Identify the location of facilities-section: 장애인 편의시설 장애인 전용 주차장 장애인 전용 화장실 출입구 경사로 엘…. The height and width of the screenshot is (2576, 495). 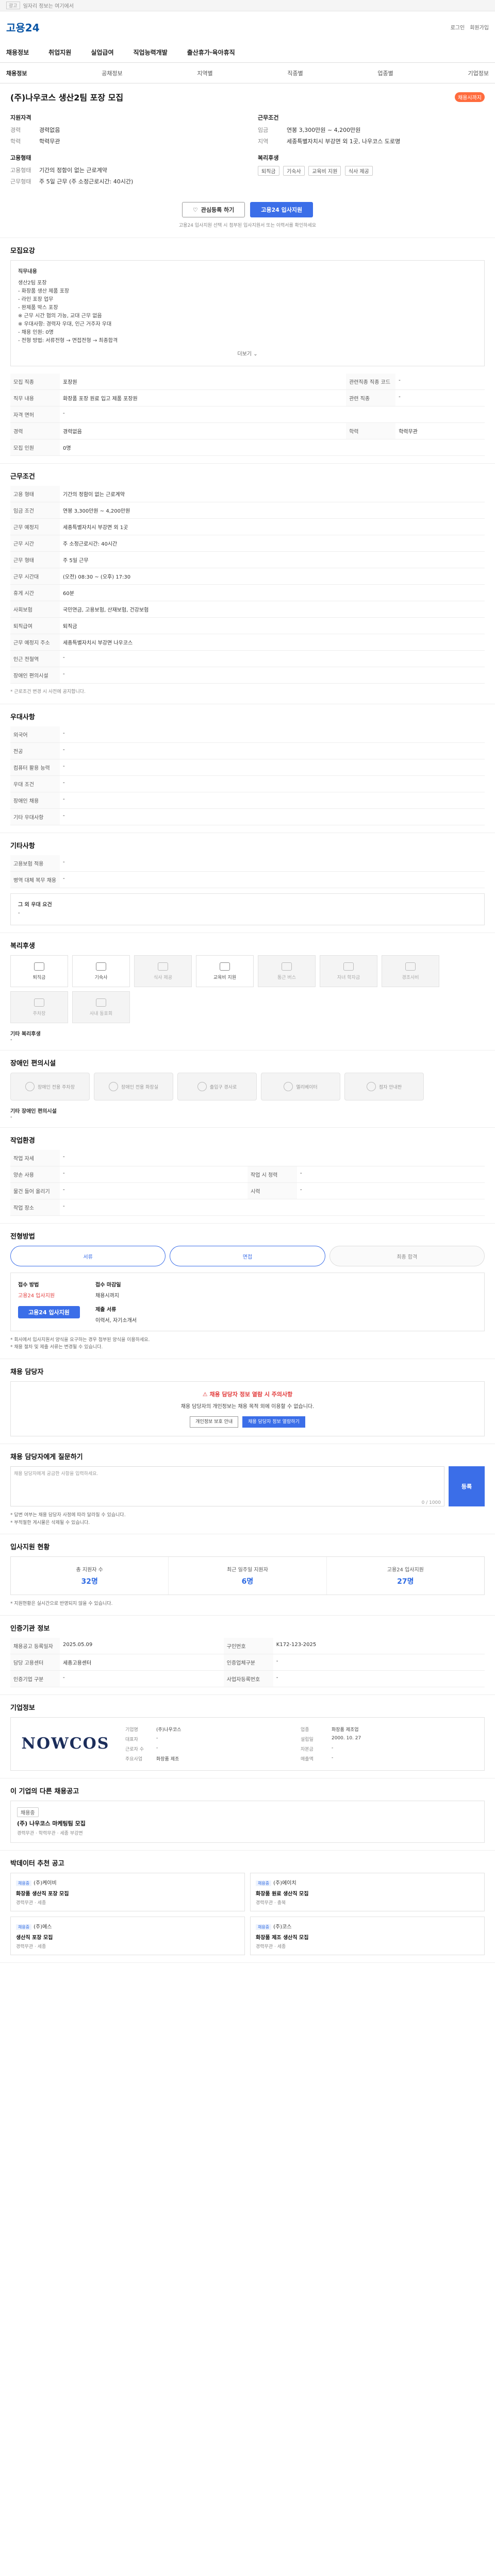
(247, 1089).